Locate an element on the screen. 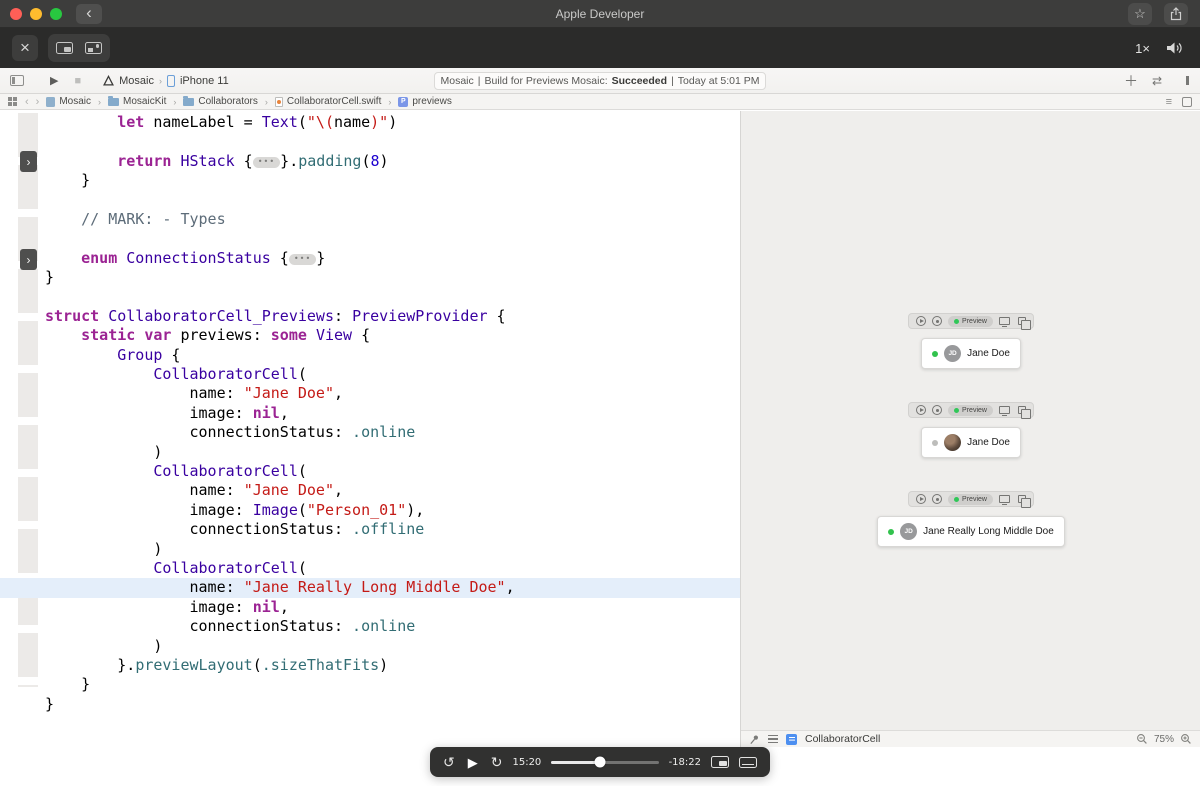 This screenshot has width=1200, height=786. code-line: static var previews: some View { is located at coordinates (370, 335).